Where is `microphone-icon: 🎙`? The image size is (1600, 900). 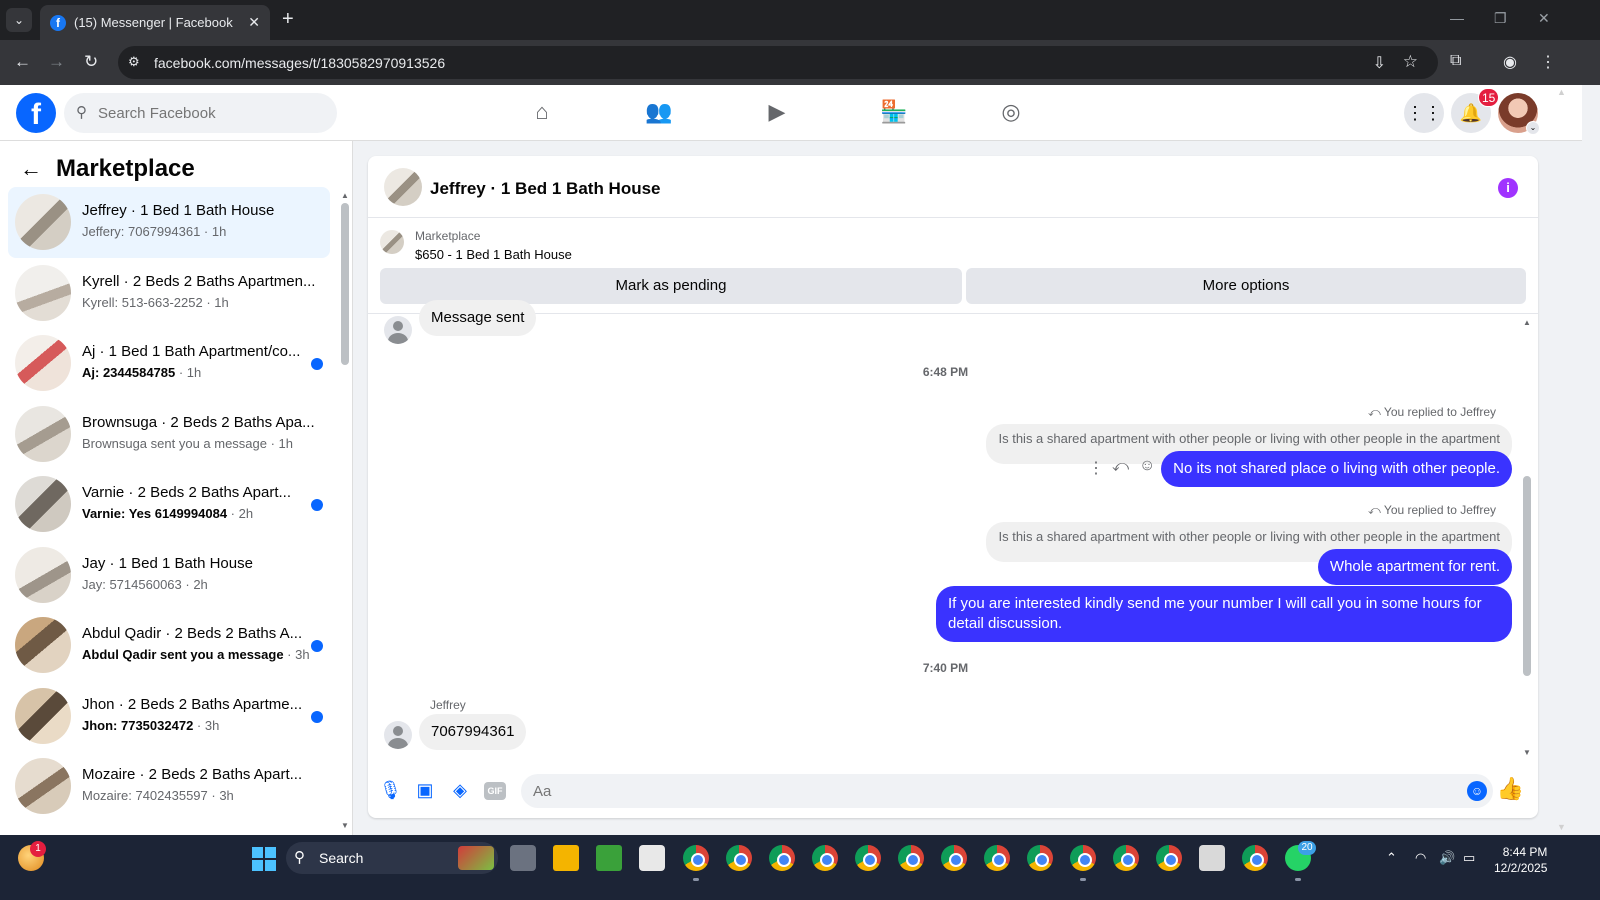
microphone-icon: 🎙 is located at coordinates (390, 791).